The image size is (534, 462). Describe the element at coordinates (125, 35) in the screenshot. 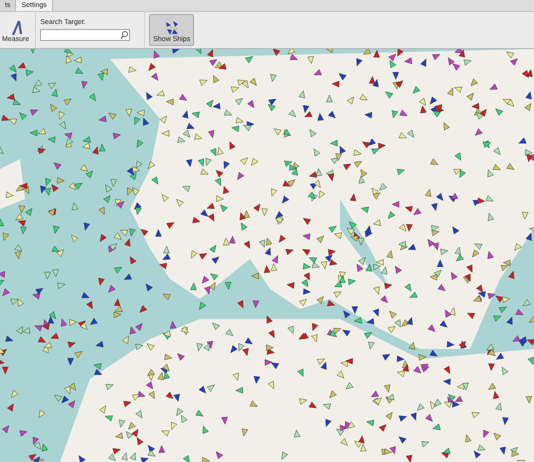

I see `search-icon` at that location.